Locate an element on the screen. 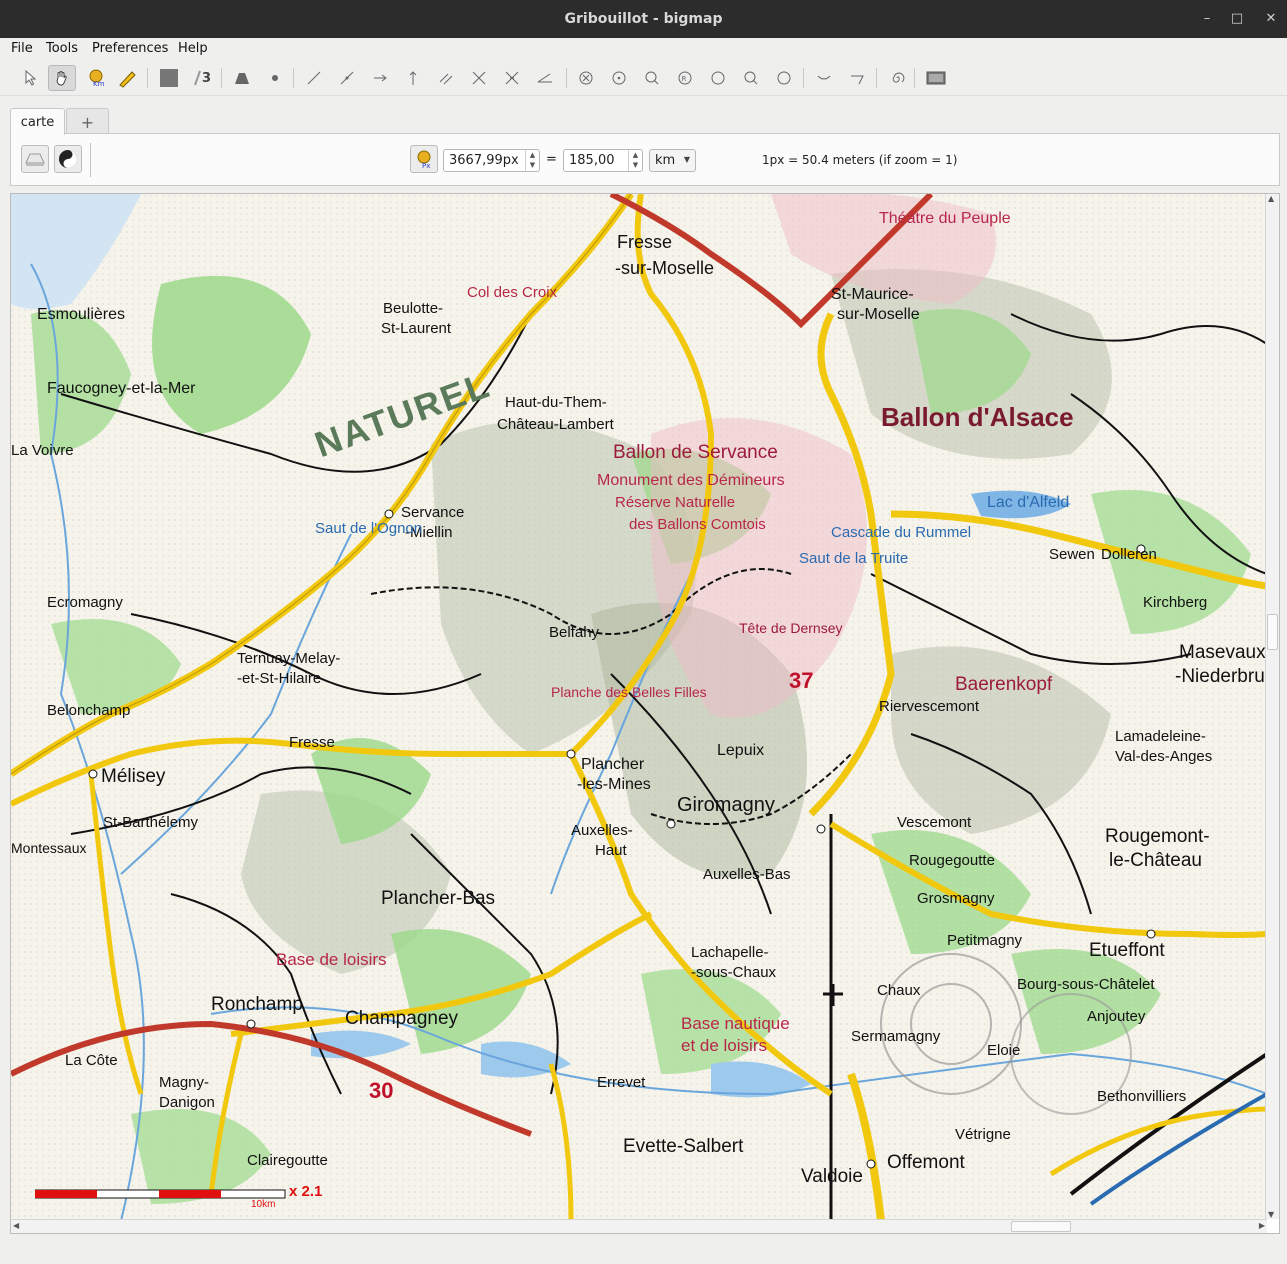 The height and width of the screenshot is (1264, 1287). scroll-down-icon: ▼ is located at coordinates (1271, 1214).